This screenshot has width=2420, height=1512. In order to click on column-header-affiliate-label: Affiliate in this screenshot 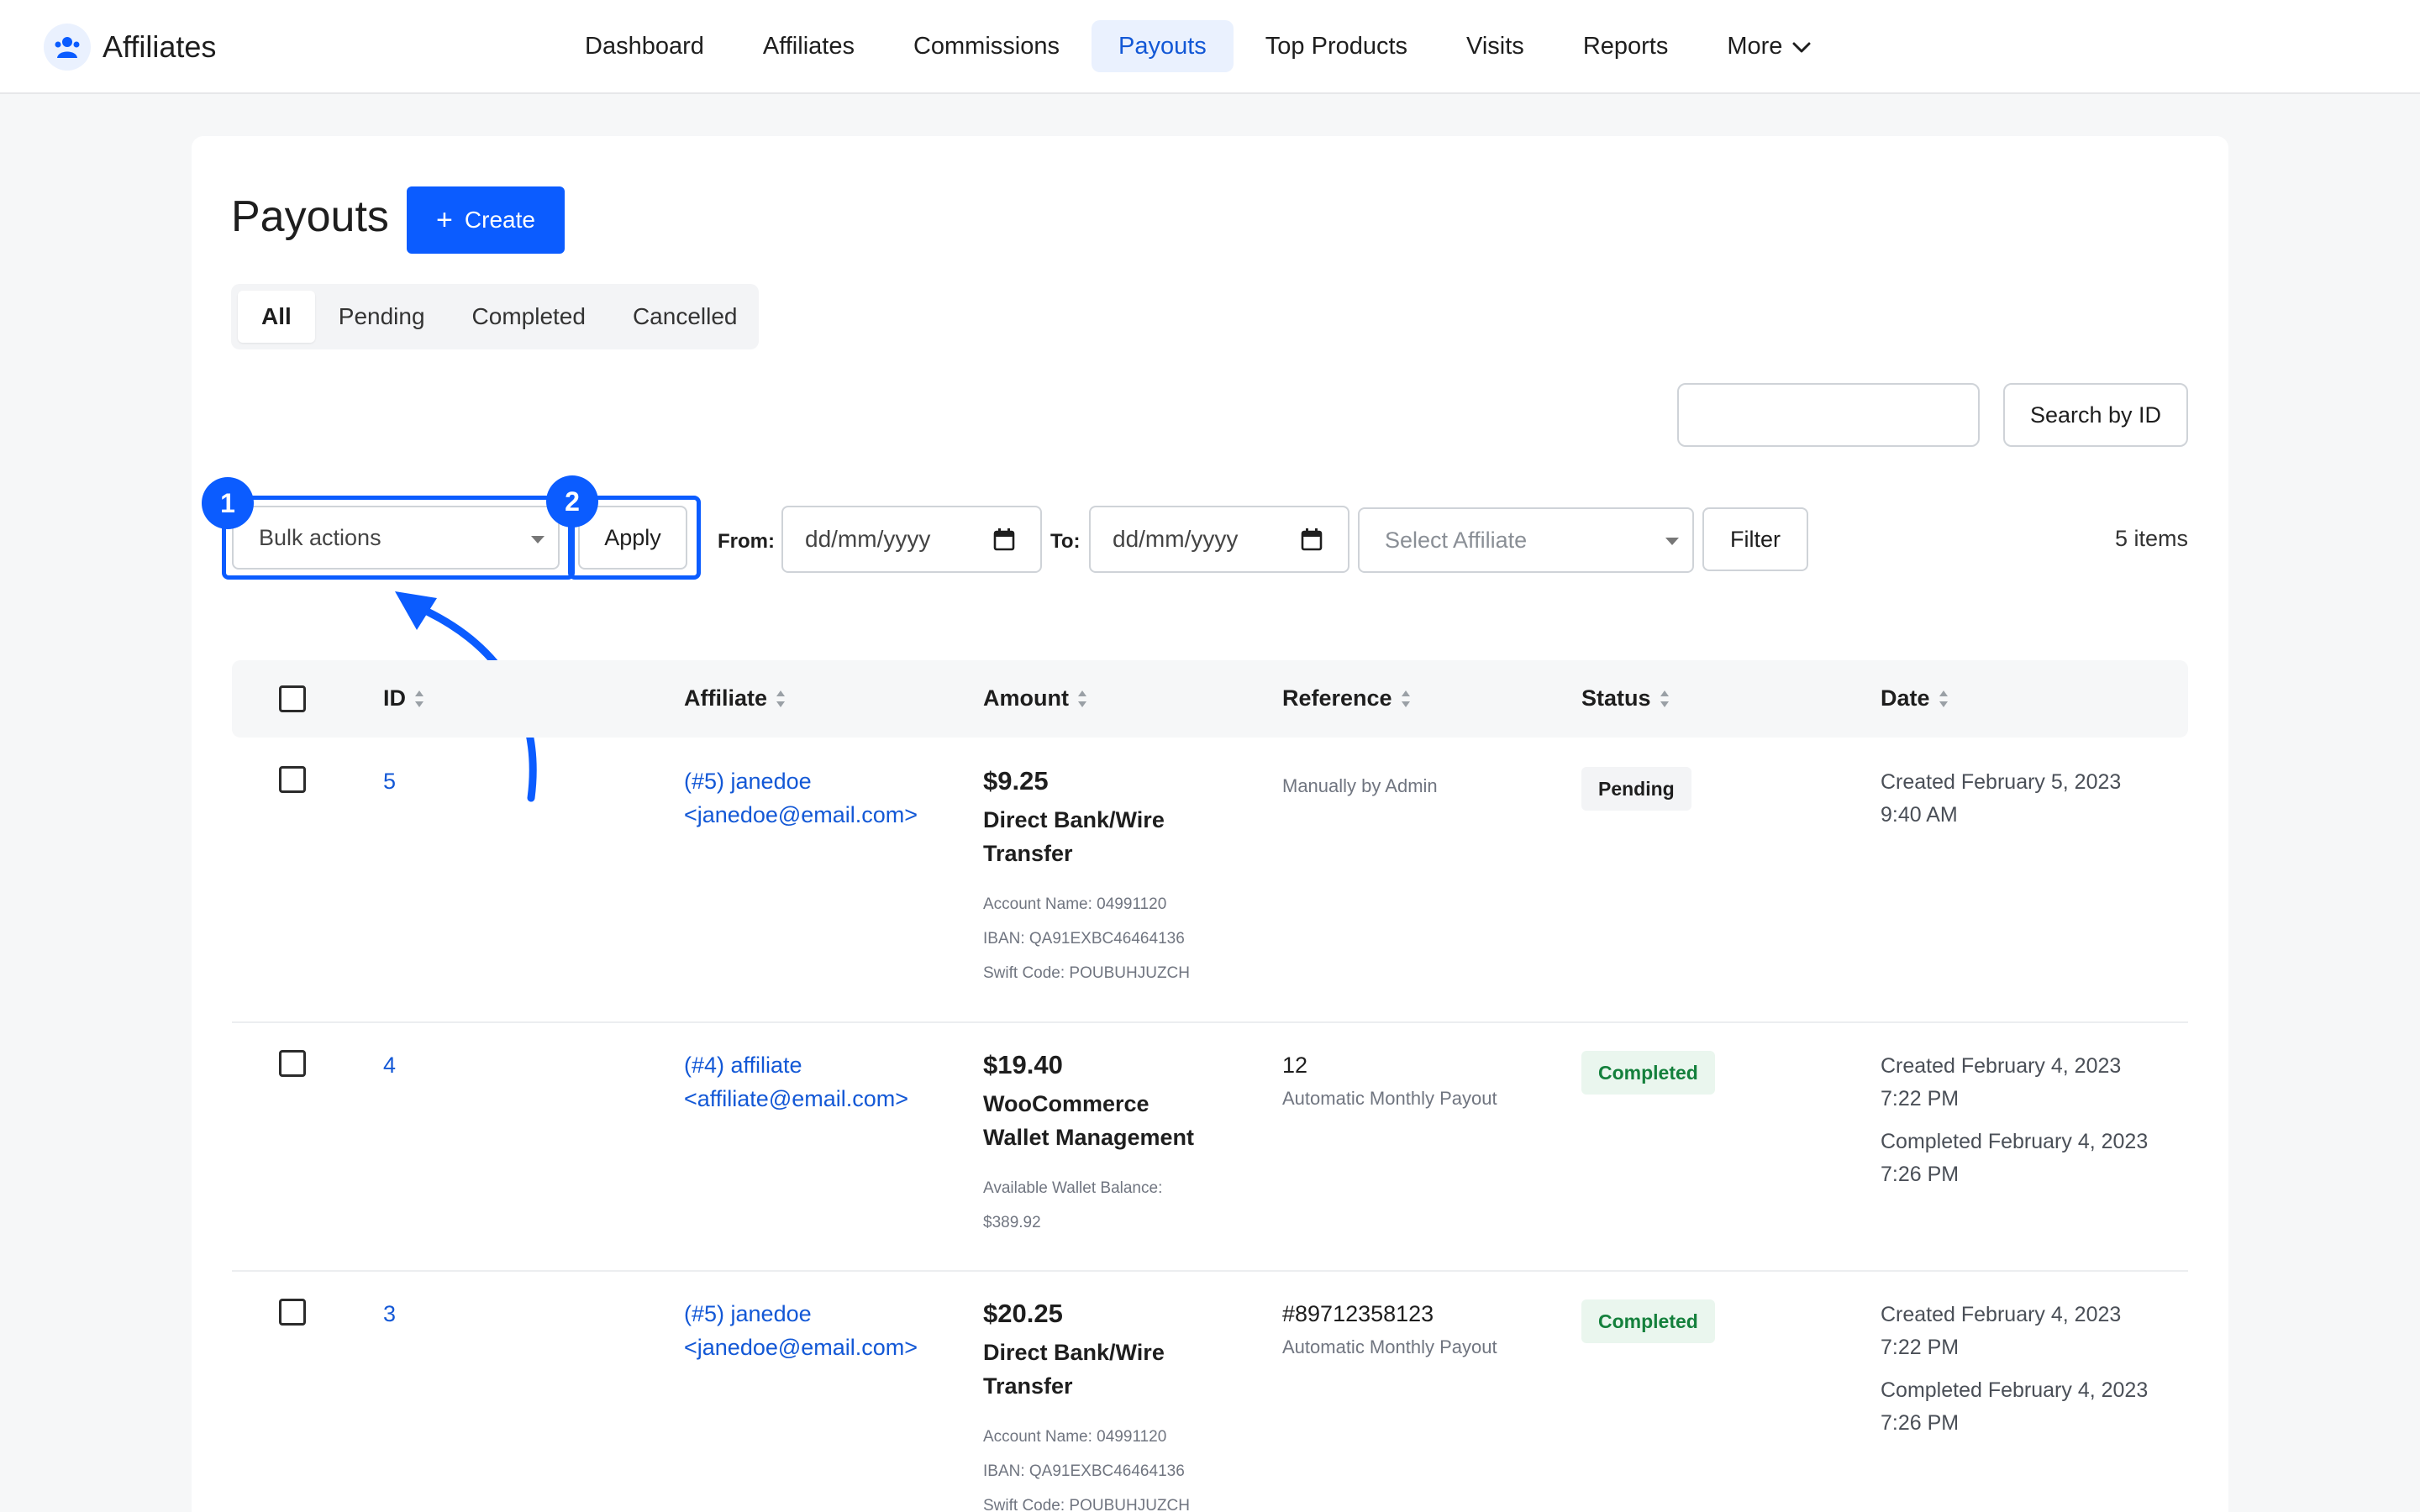, I will do `click(726, 698)`.